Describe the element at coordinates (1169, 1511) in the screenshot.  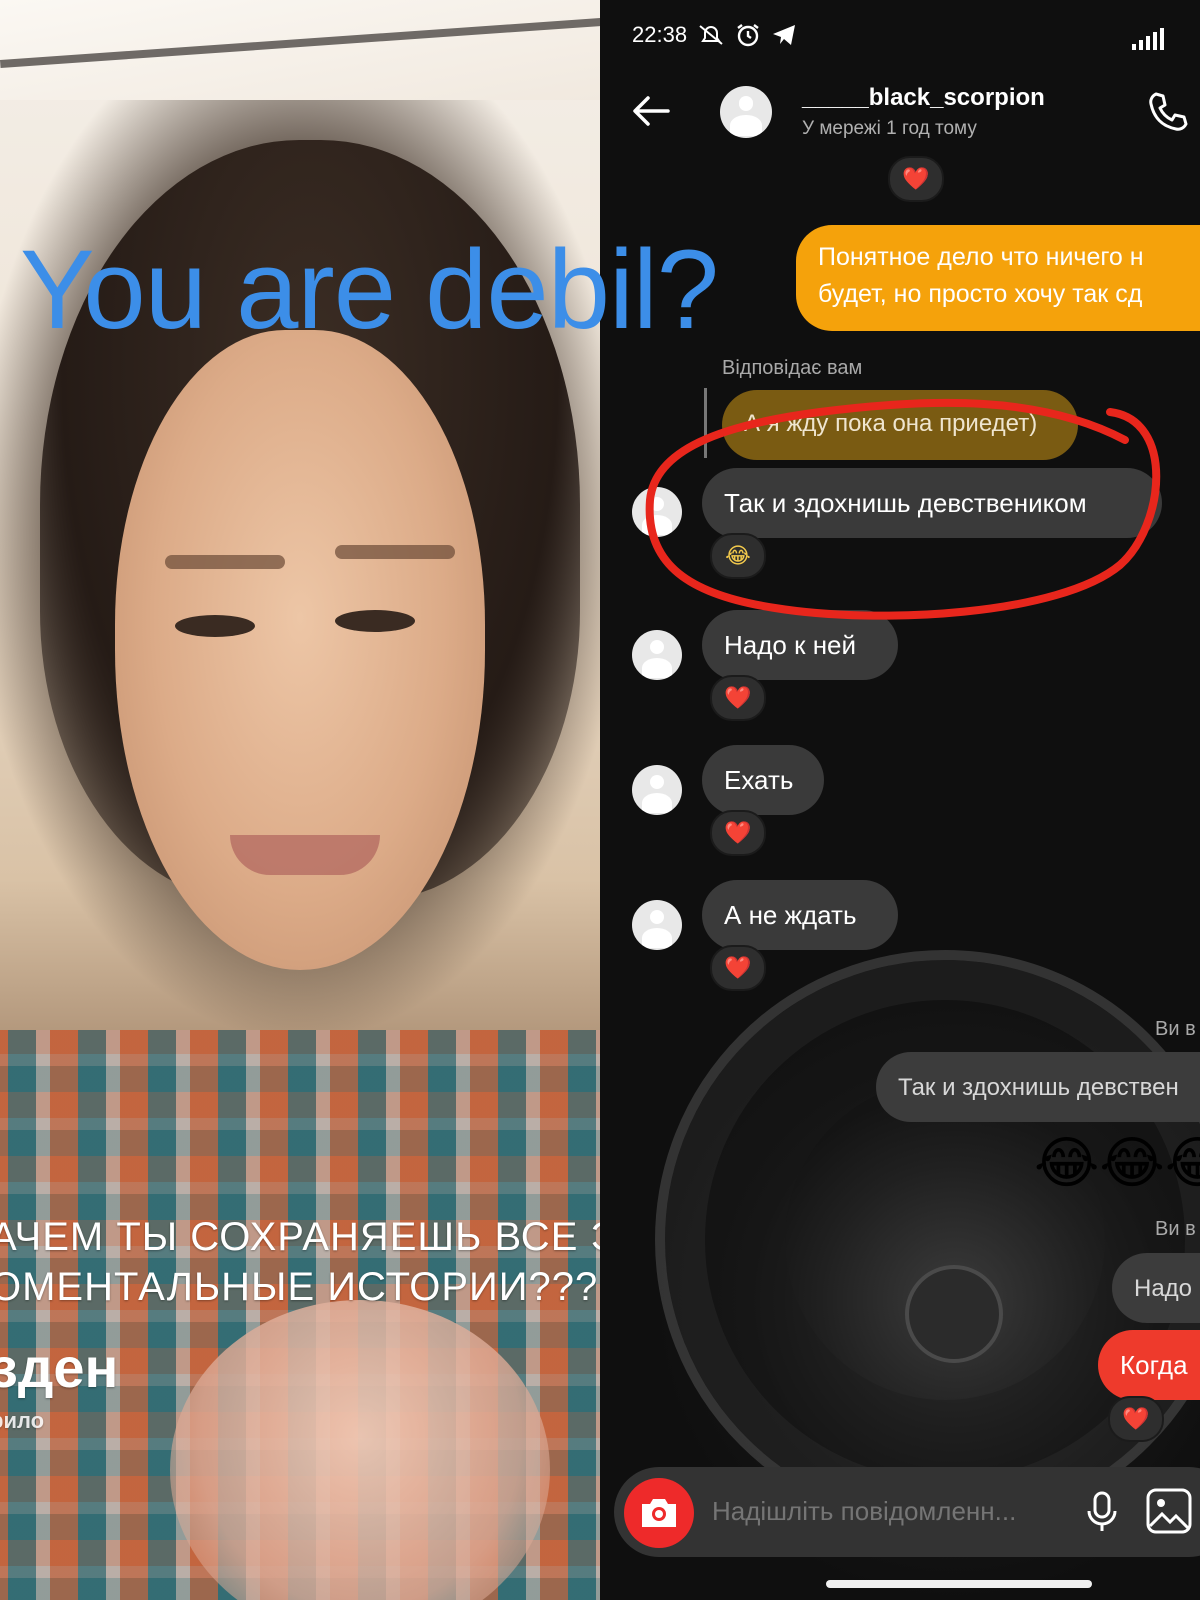
I see `gallery-icon` at that location.